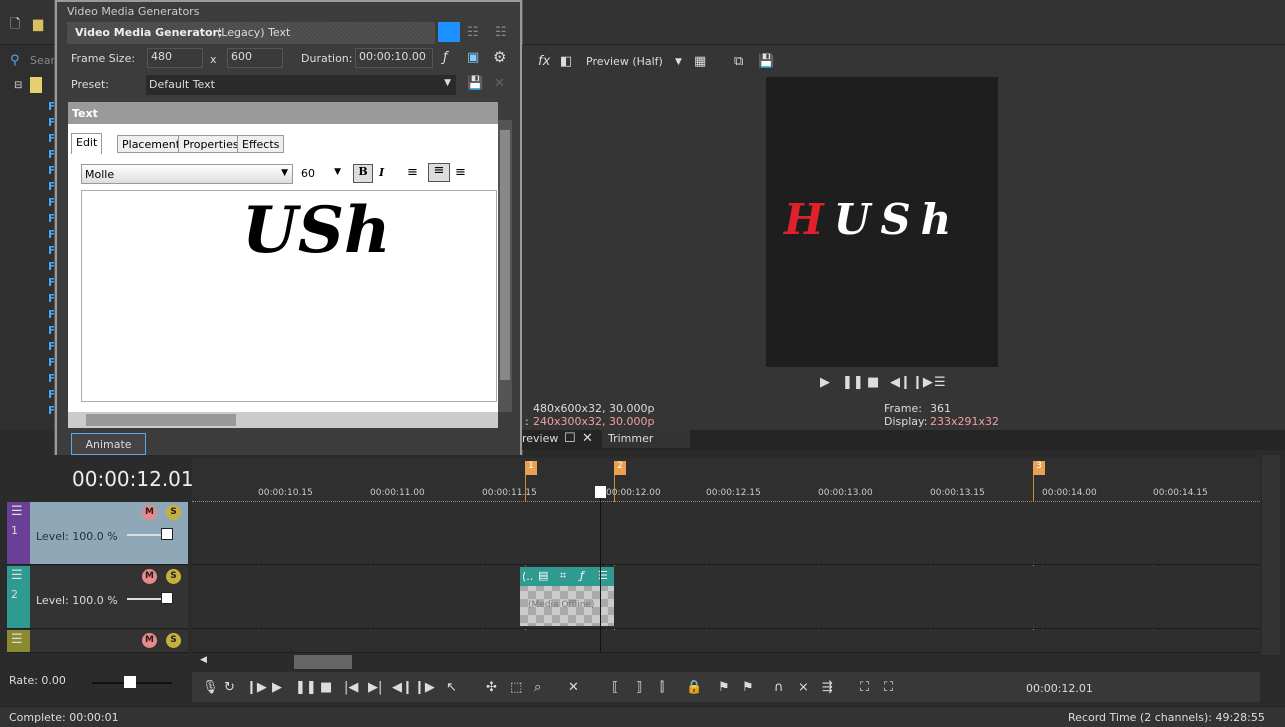 This screenshot has height=727, width=1285. I want to click on font-dropdown: Molle ▼, so click(187, 174).